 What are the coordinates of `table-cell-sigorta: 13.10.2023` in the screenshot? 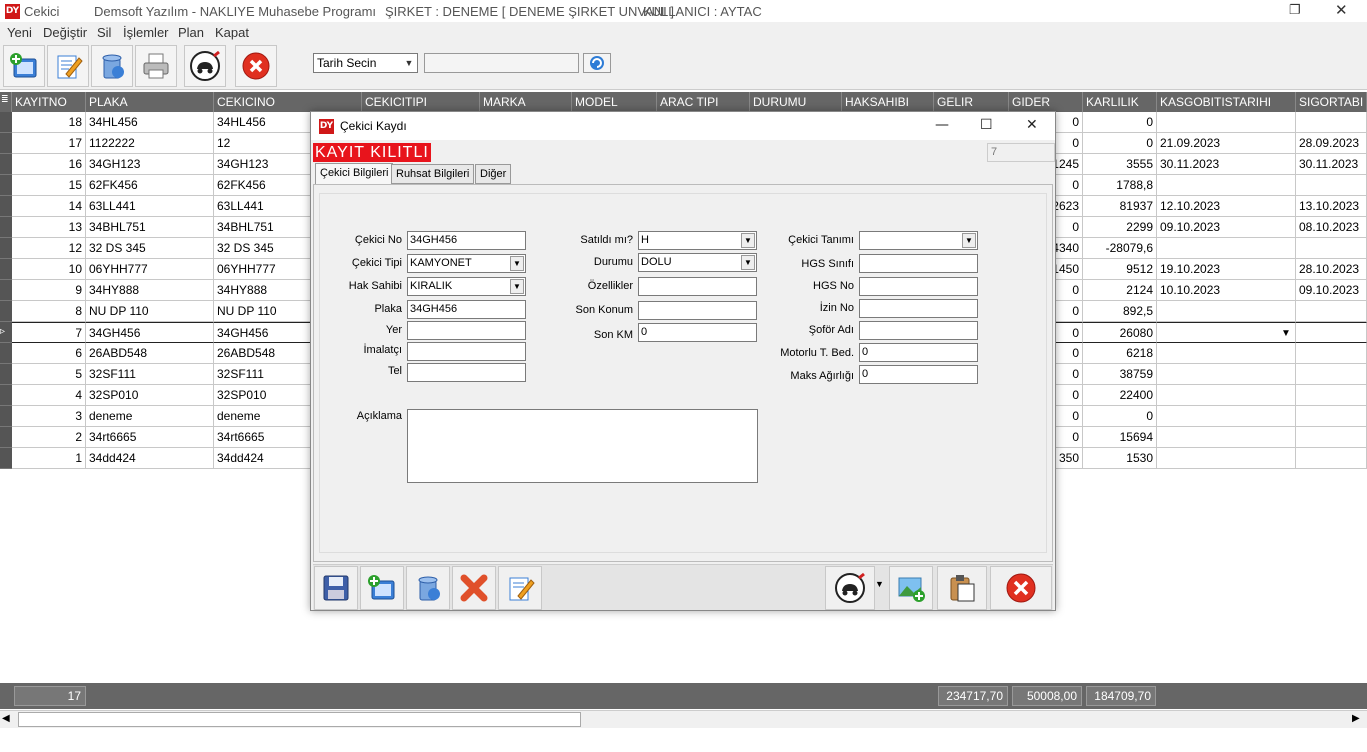 It's located at (1331, 206).